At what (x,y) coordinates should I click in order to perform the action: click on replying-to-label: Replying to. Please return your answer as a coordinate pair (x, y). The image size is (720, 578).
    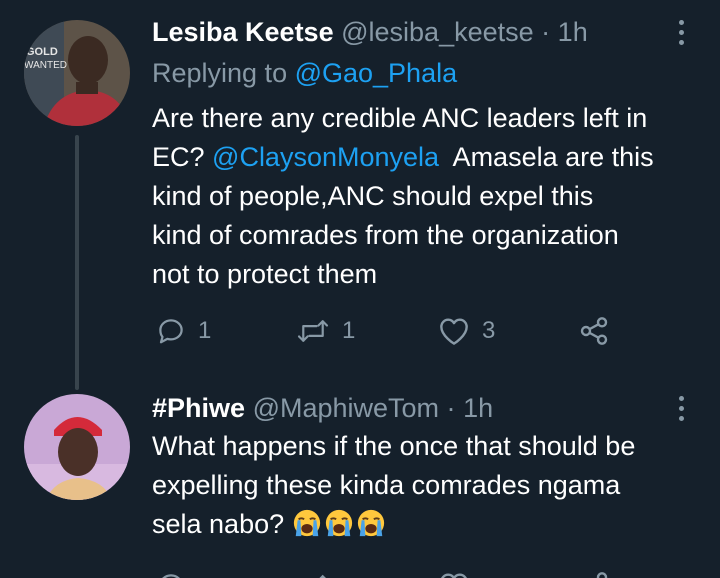
    Looking at the image, I should click on (223, 73).